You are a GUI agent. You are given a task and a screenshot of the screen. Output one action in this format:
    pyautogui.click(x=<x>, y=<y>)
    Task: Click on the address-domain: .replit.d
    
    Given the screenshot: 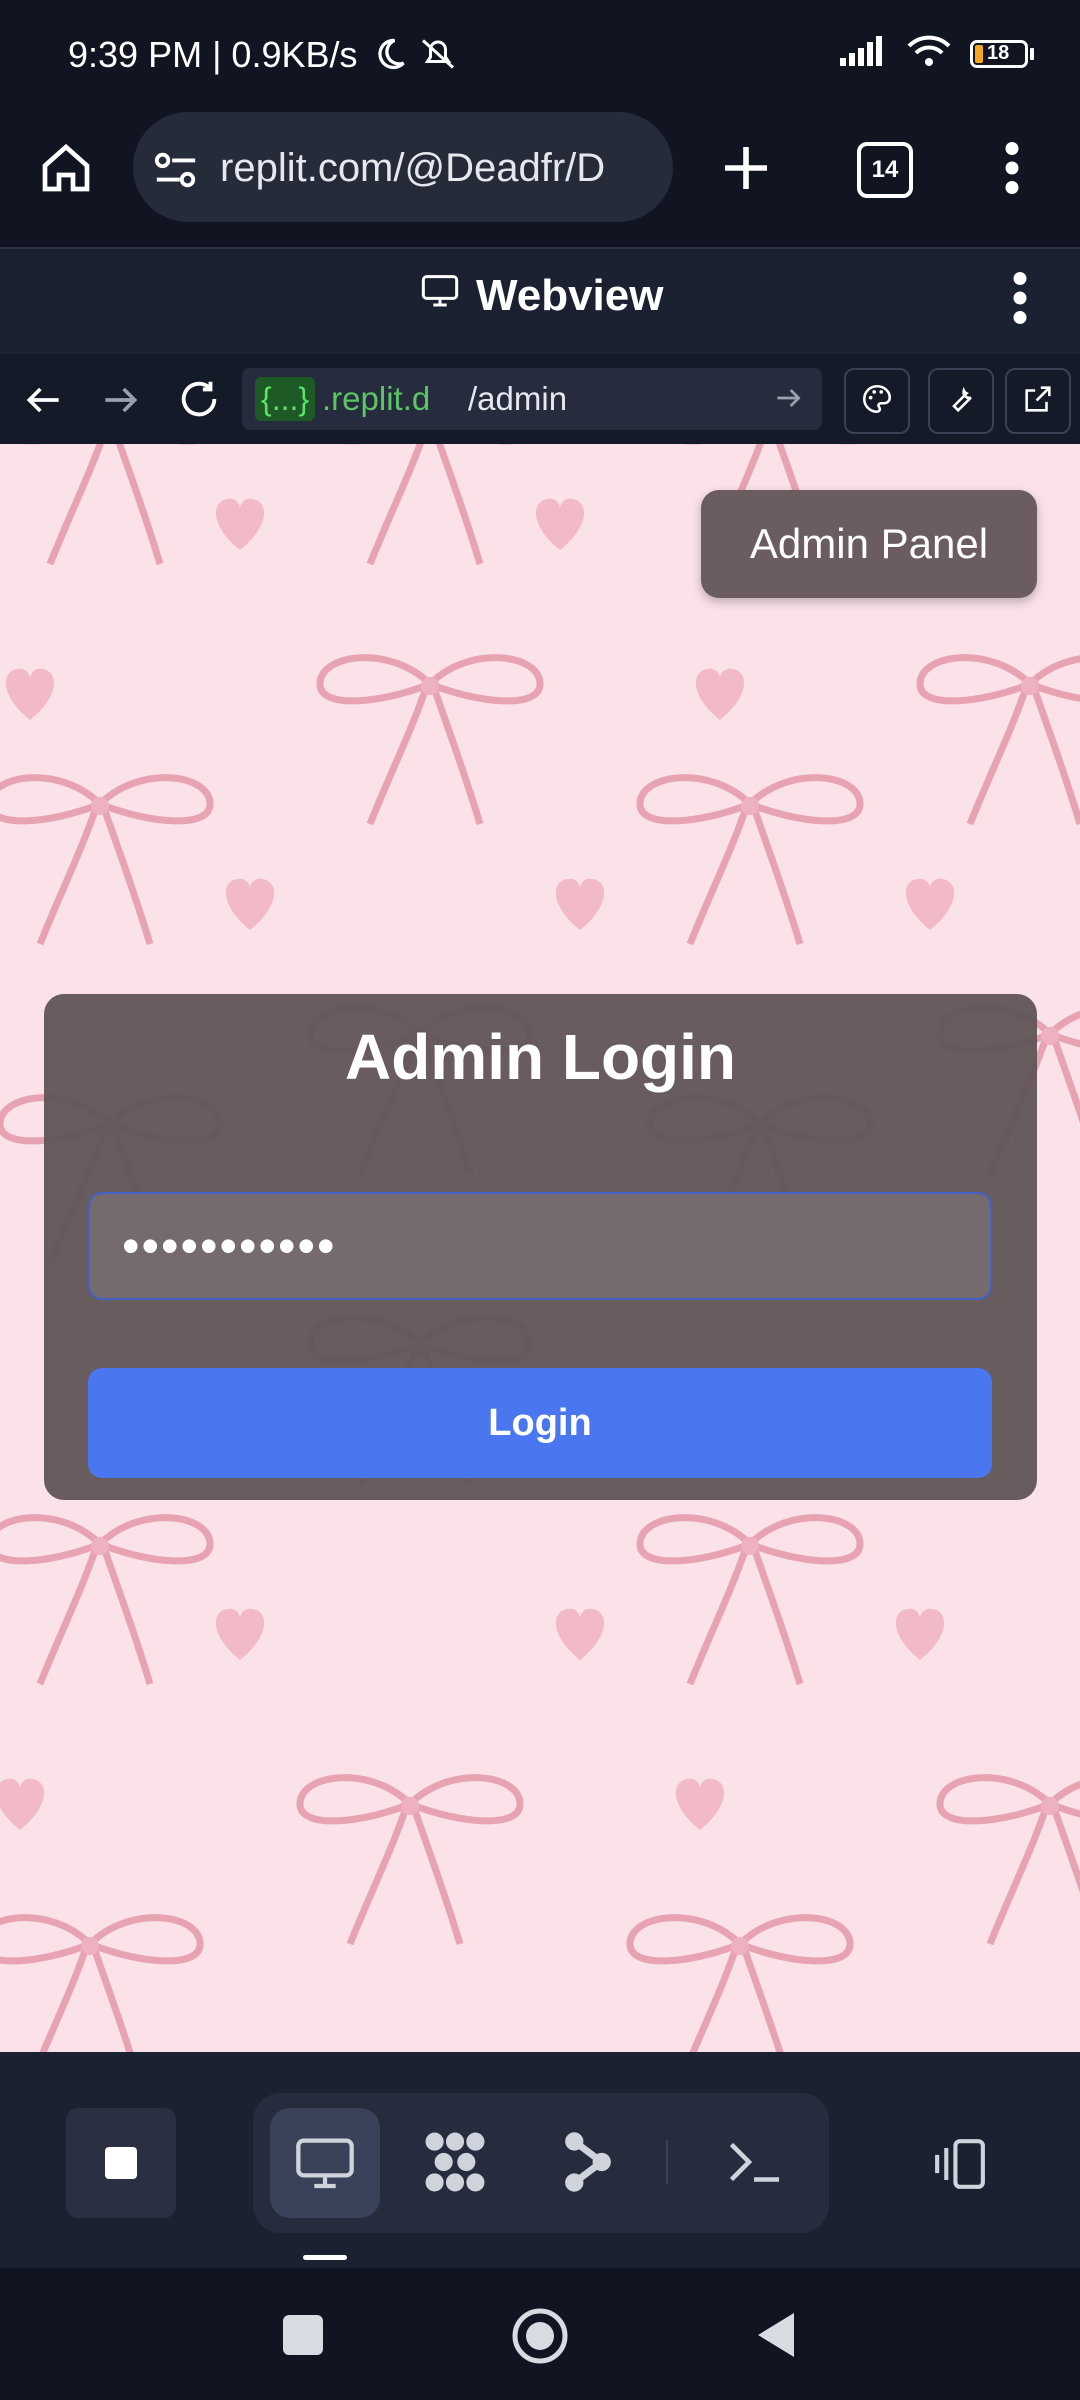 What is the action you would take?
    pyautogui.click(x=376, y=398)
    